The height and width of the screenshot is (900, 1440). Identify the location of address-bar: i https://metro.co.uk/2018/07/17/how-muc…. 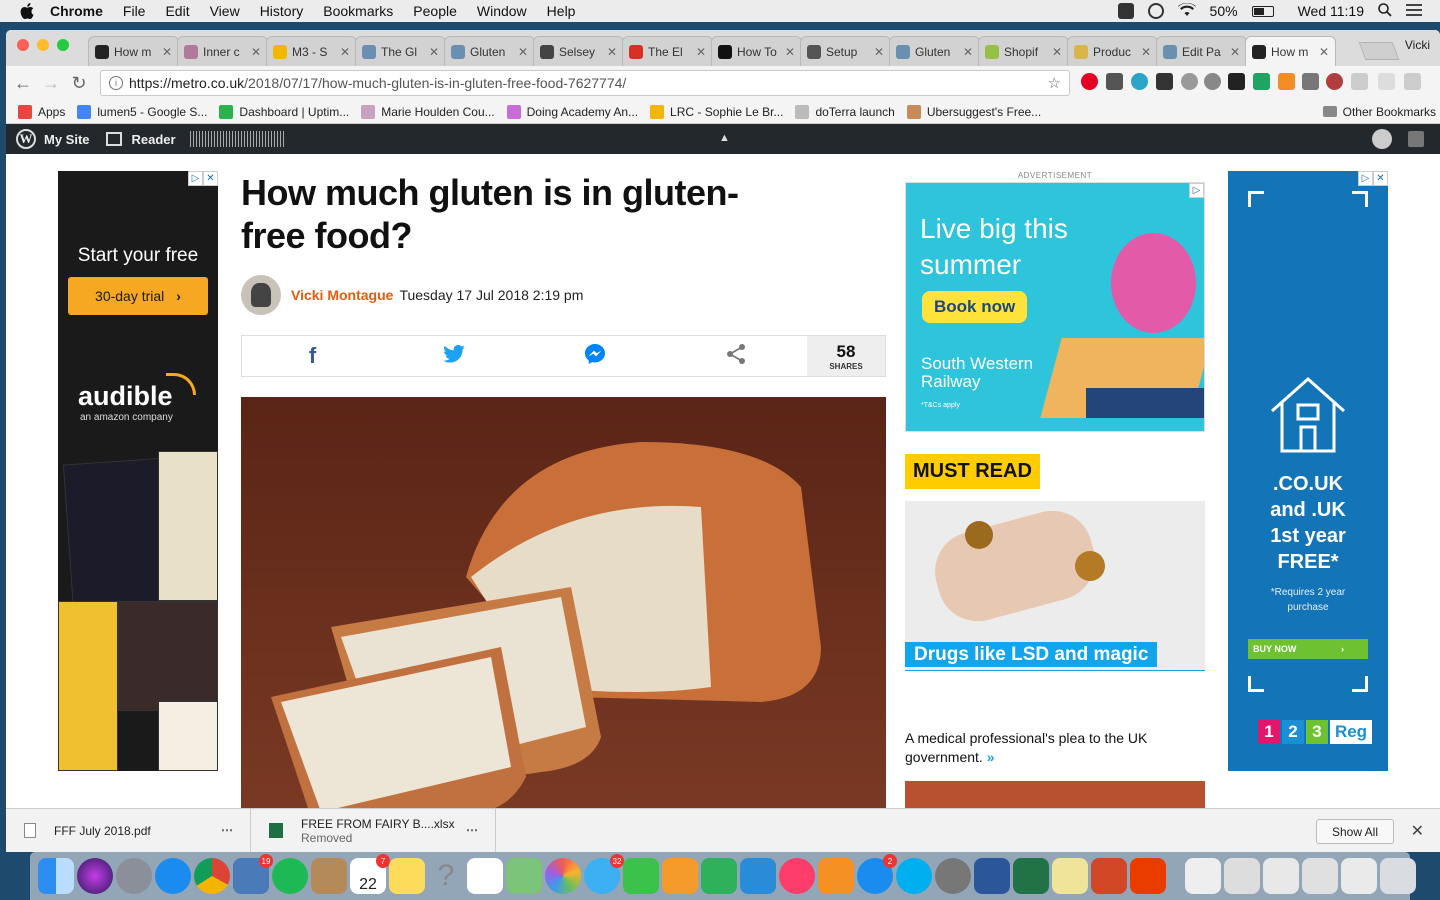
(585, 83).